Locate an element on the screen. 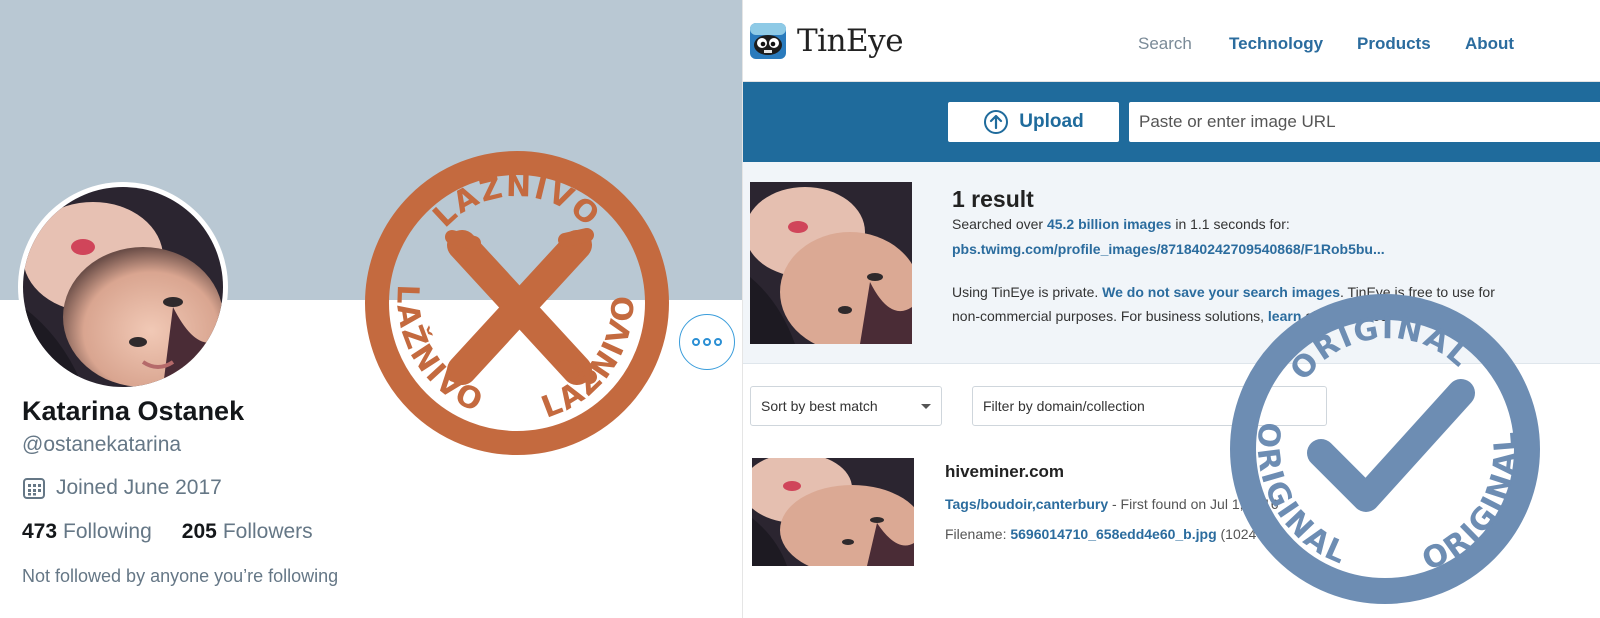  followed-by-note: Not followed by anyone you’re following is located at coordinates (180, 576).